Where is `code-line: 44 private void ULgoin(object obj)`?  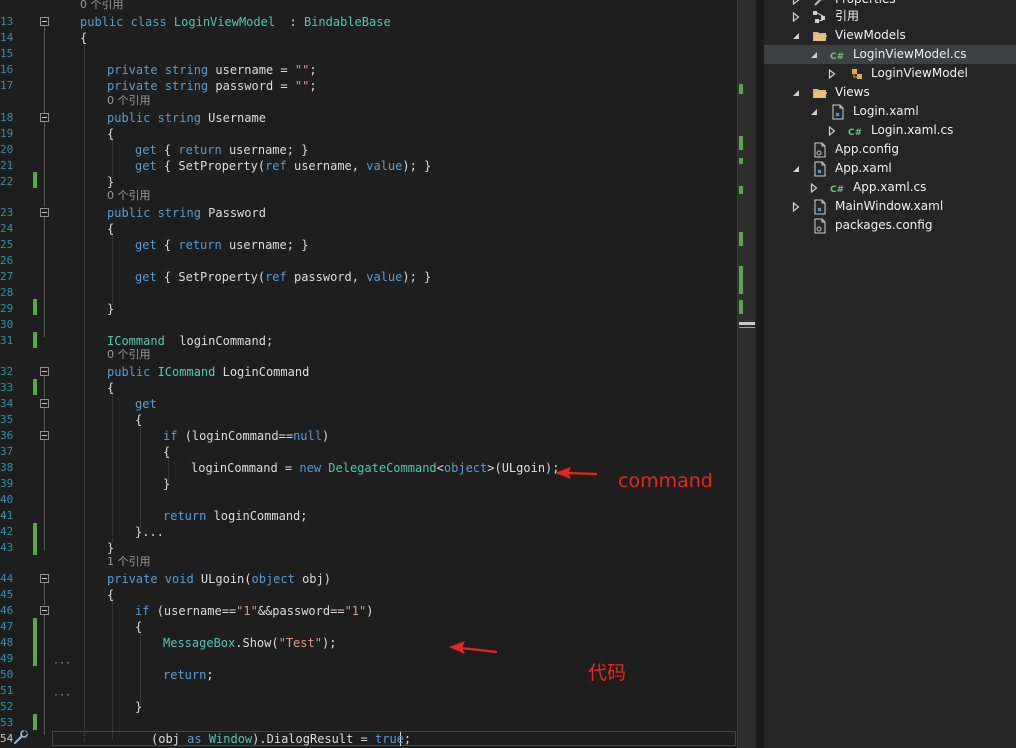
code-line: 44 private void ULgoin(object obj) is located at coordinates (368, 579).